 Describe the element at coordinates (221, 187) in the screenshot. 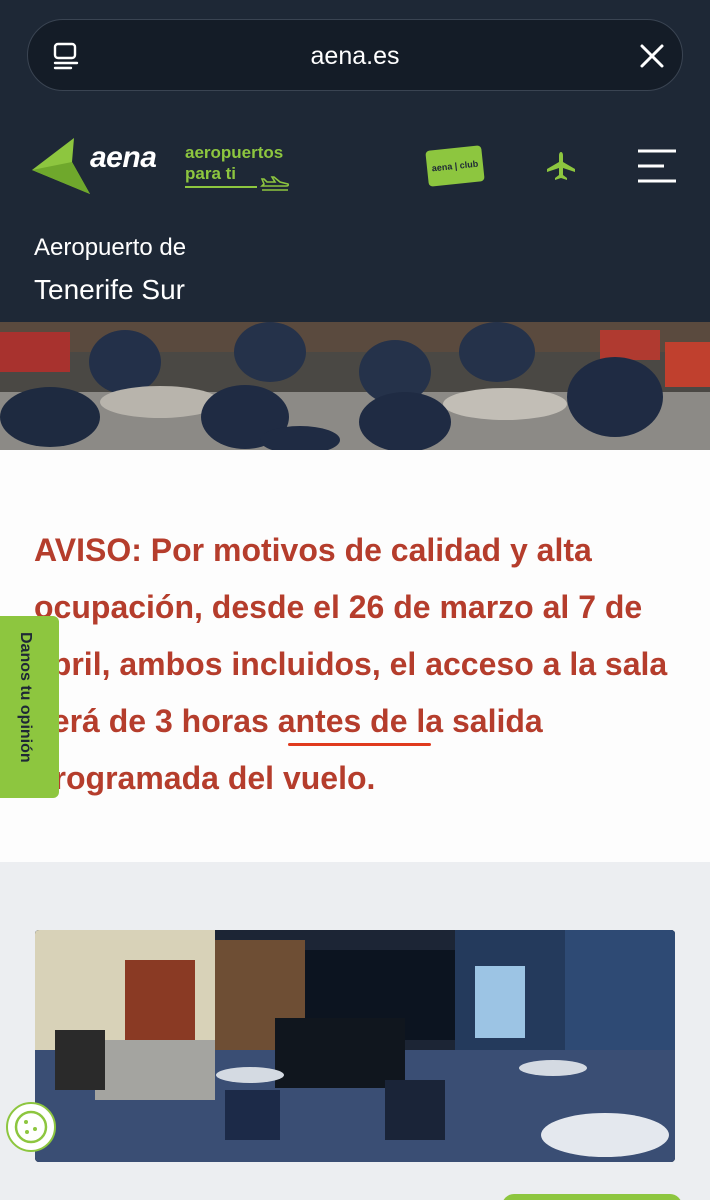

I see `tagline-underline` at that location.